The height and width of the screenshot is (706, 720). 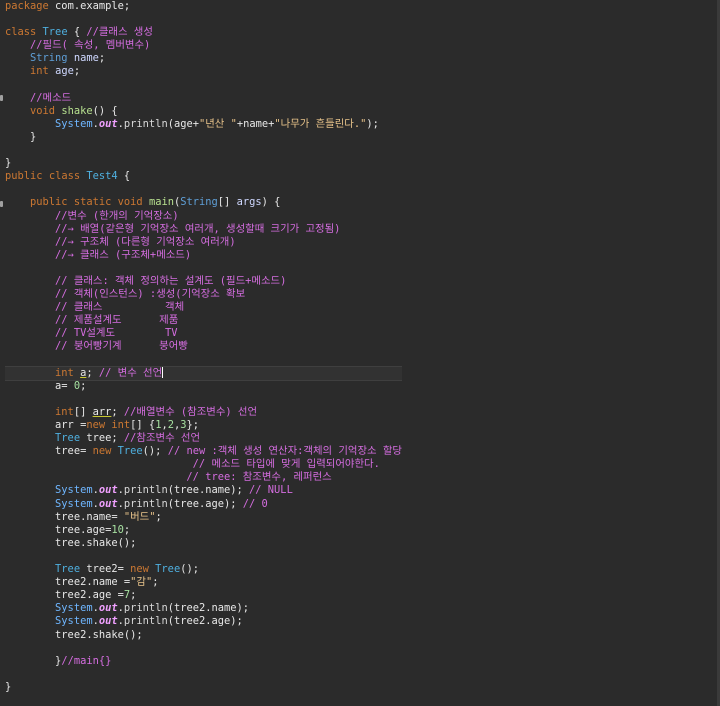 I want to click on code-text: (age+, so click(x=183, y=123).